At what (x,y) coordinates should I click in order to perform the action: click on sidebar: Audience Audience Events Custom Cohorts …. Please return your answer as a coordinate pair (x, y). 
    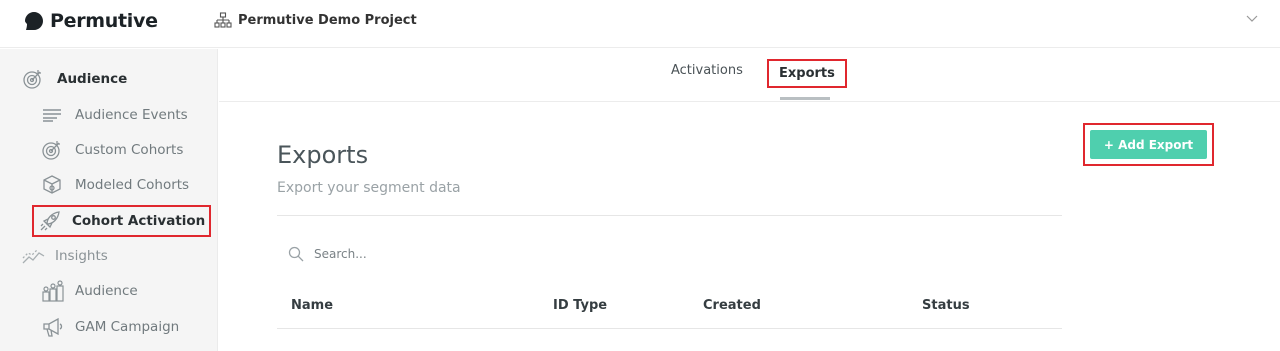
    Looking at the image, I should click on (109, 200).